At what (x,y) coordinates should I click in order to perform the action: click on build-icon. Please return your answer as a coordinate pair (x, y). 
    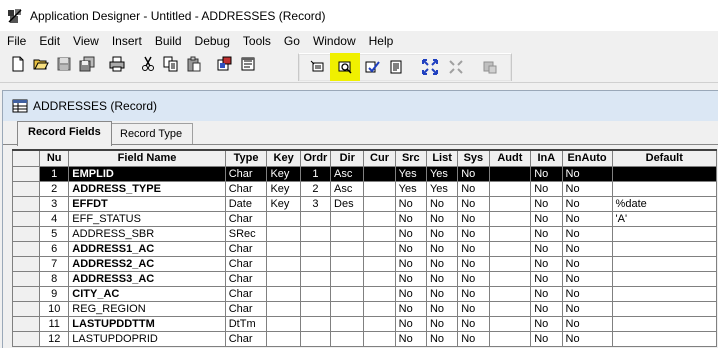
    Looking at the image, I should click on (490, 67).